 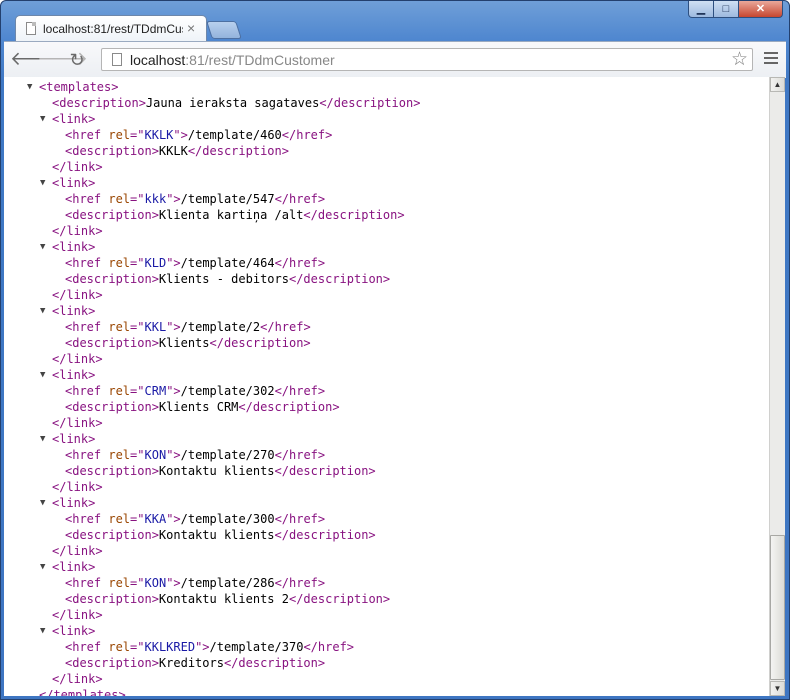 I want to click on xml-templates-open: ▼ <templates>, so click(x=384, y=87).